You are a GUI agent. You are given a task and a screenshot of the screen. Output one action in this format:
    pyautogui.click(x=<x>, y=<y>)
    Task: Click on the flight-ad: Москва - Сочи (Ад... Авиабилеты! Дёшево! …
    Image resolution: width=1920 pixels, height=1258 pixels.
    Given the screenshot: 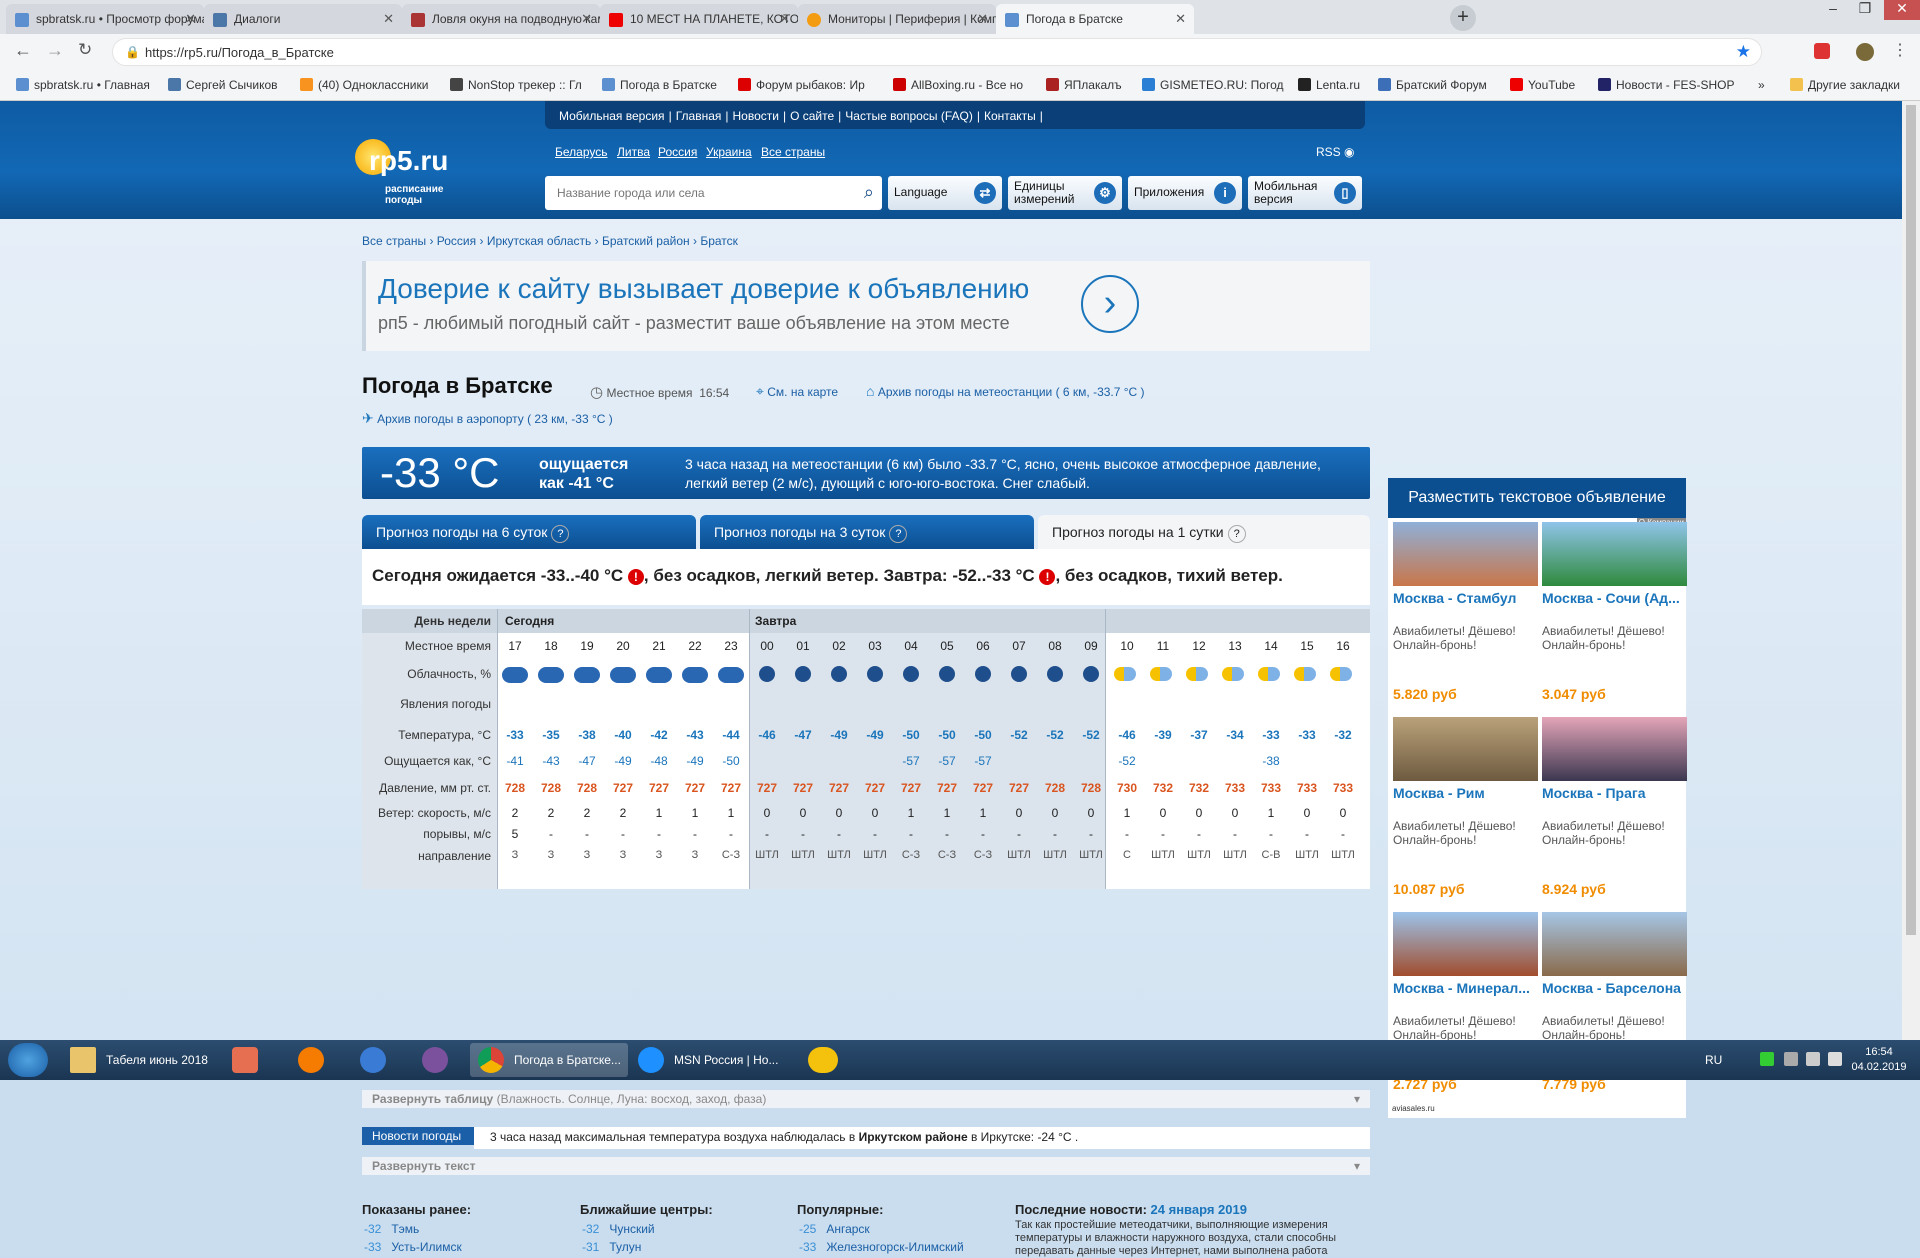 What is the action you would take?
    pyautogui.click(x=1614, y=612)
    